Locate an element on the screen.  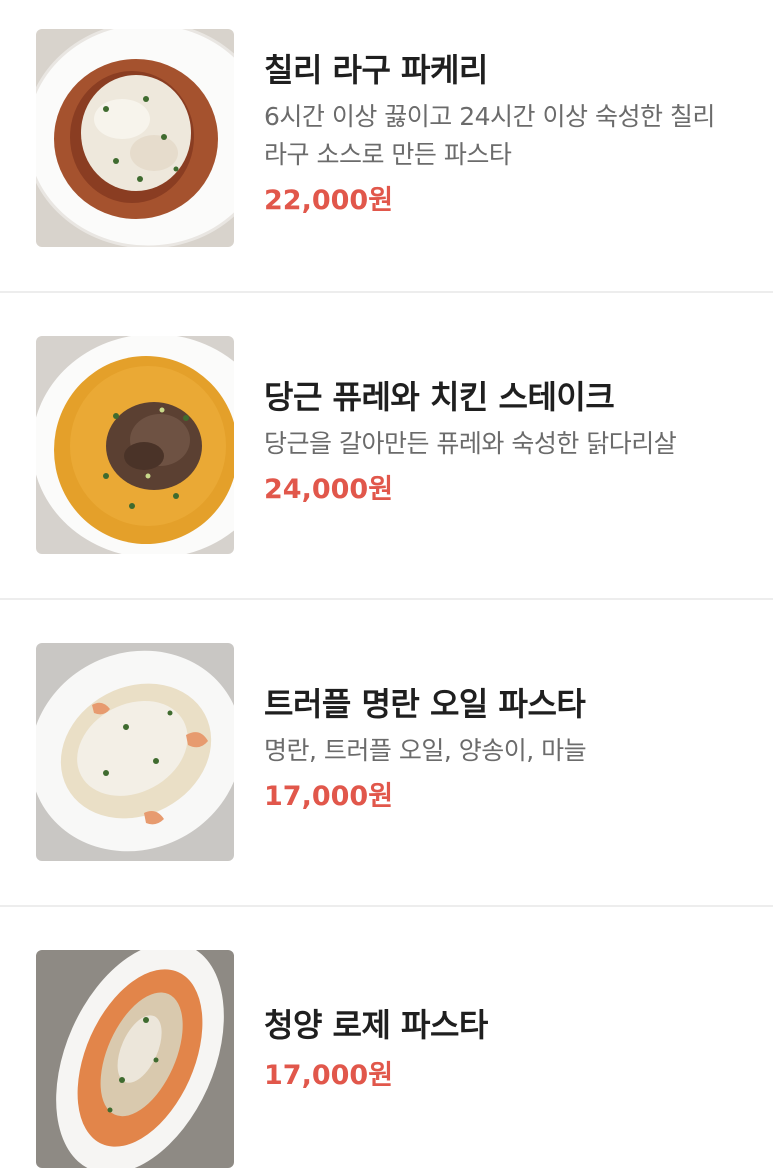
menu-item-description: 당근을 갈아만든 퓨레와 숙성한 닭다리살 is located at coordinates (470, 443).